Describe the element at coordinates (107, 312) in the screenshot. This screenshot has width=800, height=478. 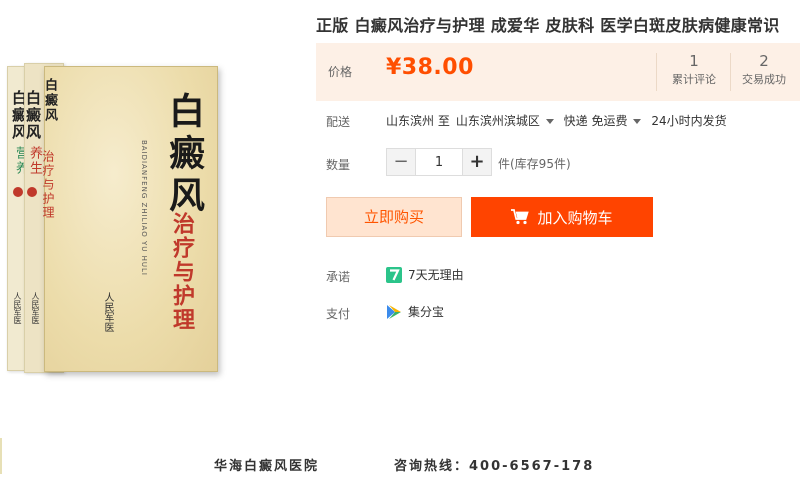
I see `publisher-logo: 人民军医` at that location.